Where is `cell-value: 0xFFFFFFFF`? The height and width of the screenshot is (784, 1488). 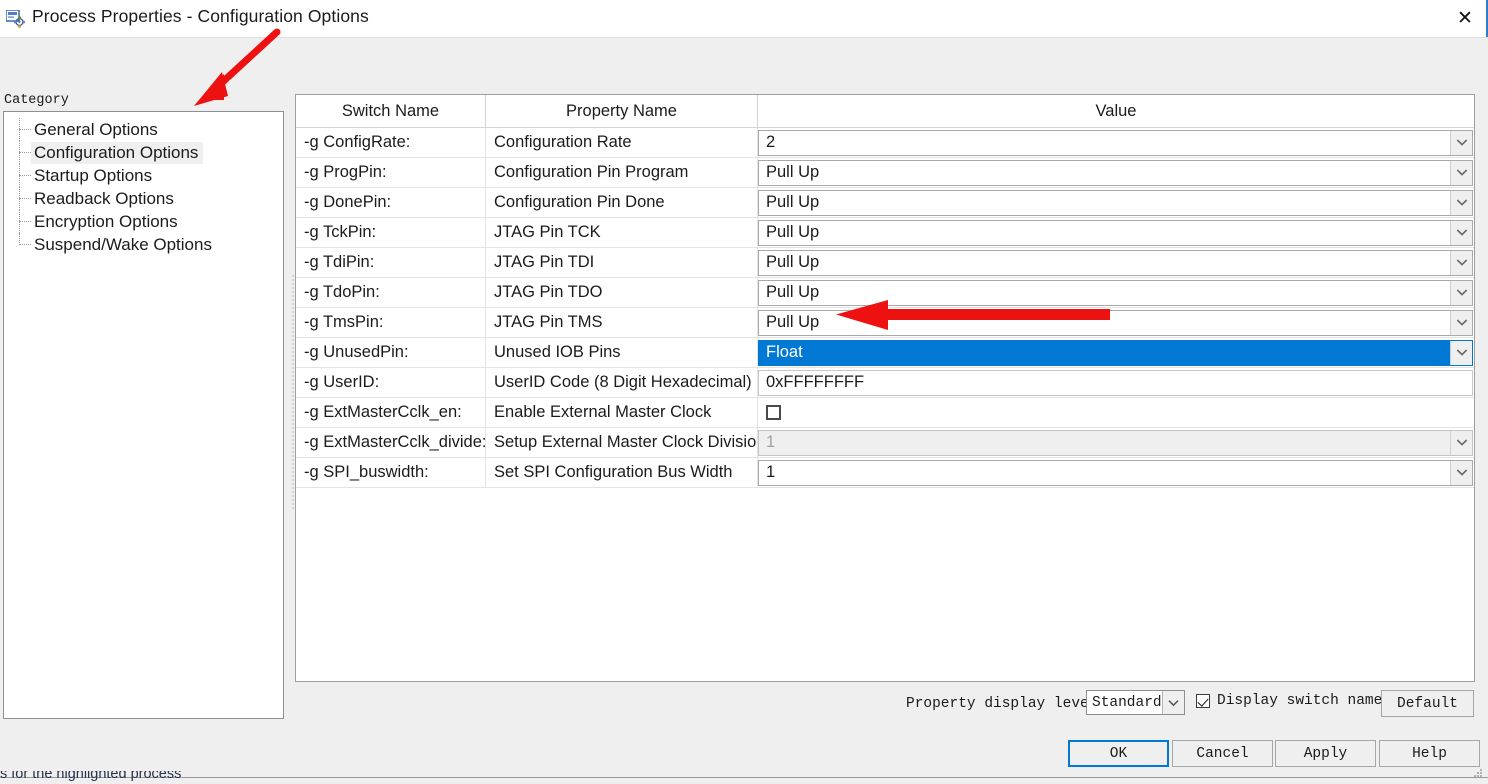
cell-value: 0xFFFFFFFF is located at coordinates (1116, 382).